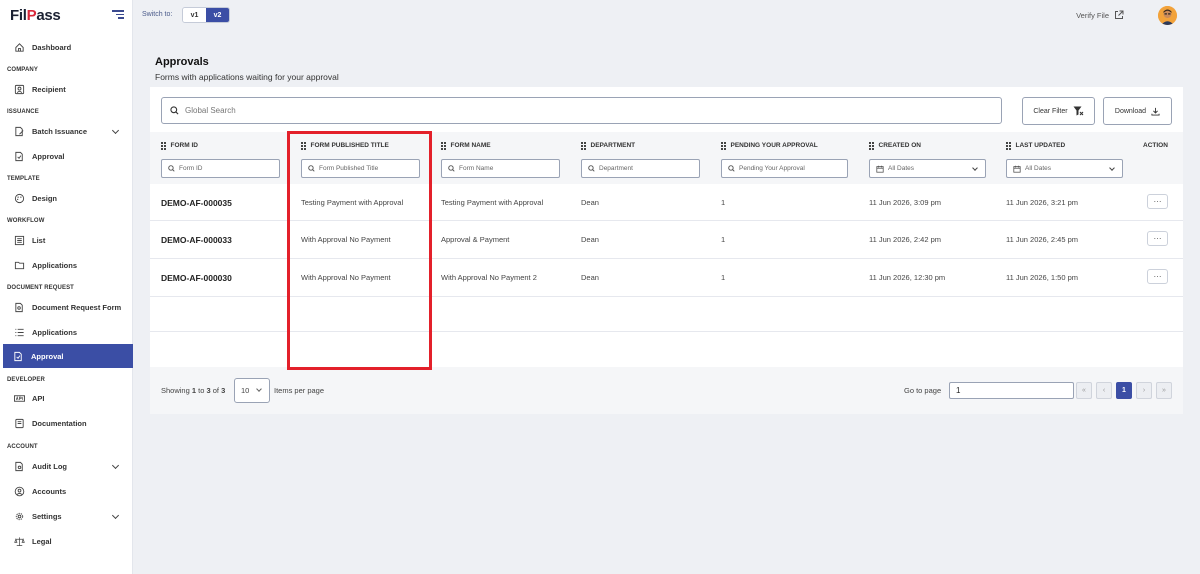  I want to click on sidebar-item-documentation: Documentation, so click(68, 423).